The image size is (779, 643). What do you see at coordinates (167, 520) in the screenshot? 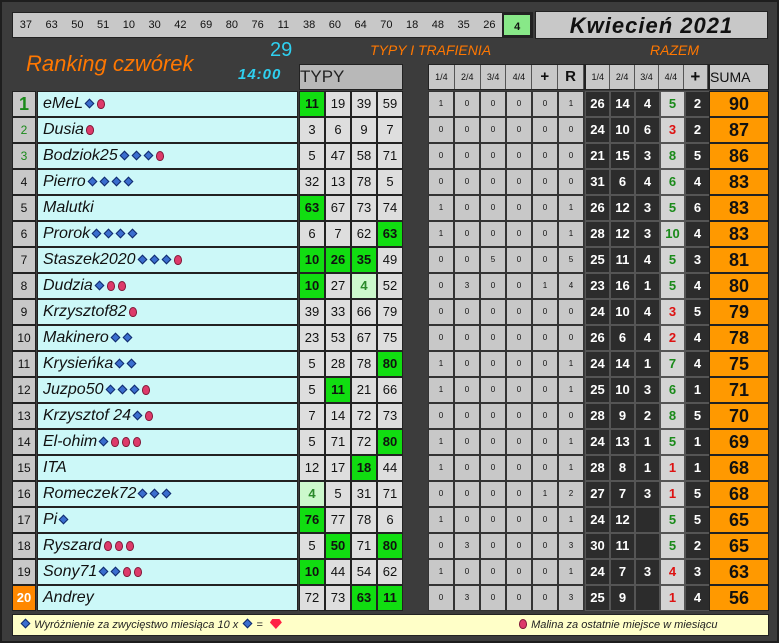
I see `player-name: Pi` at bounding box center [167, 520].